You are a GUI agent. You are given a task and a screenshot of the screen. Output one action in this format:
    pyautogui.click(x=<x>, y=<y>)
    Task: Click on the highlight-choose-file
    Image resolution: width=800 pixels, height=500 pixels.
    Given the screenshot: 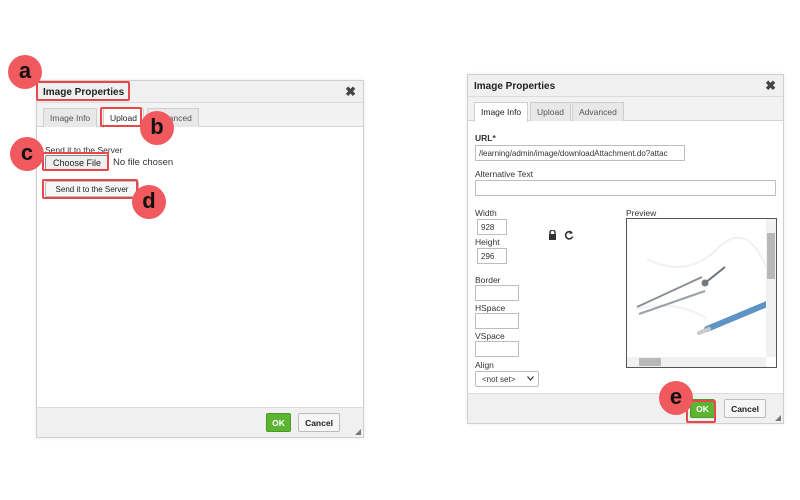 What is the action you would take?
    pyautogui.click(x=75, y=161)
    